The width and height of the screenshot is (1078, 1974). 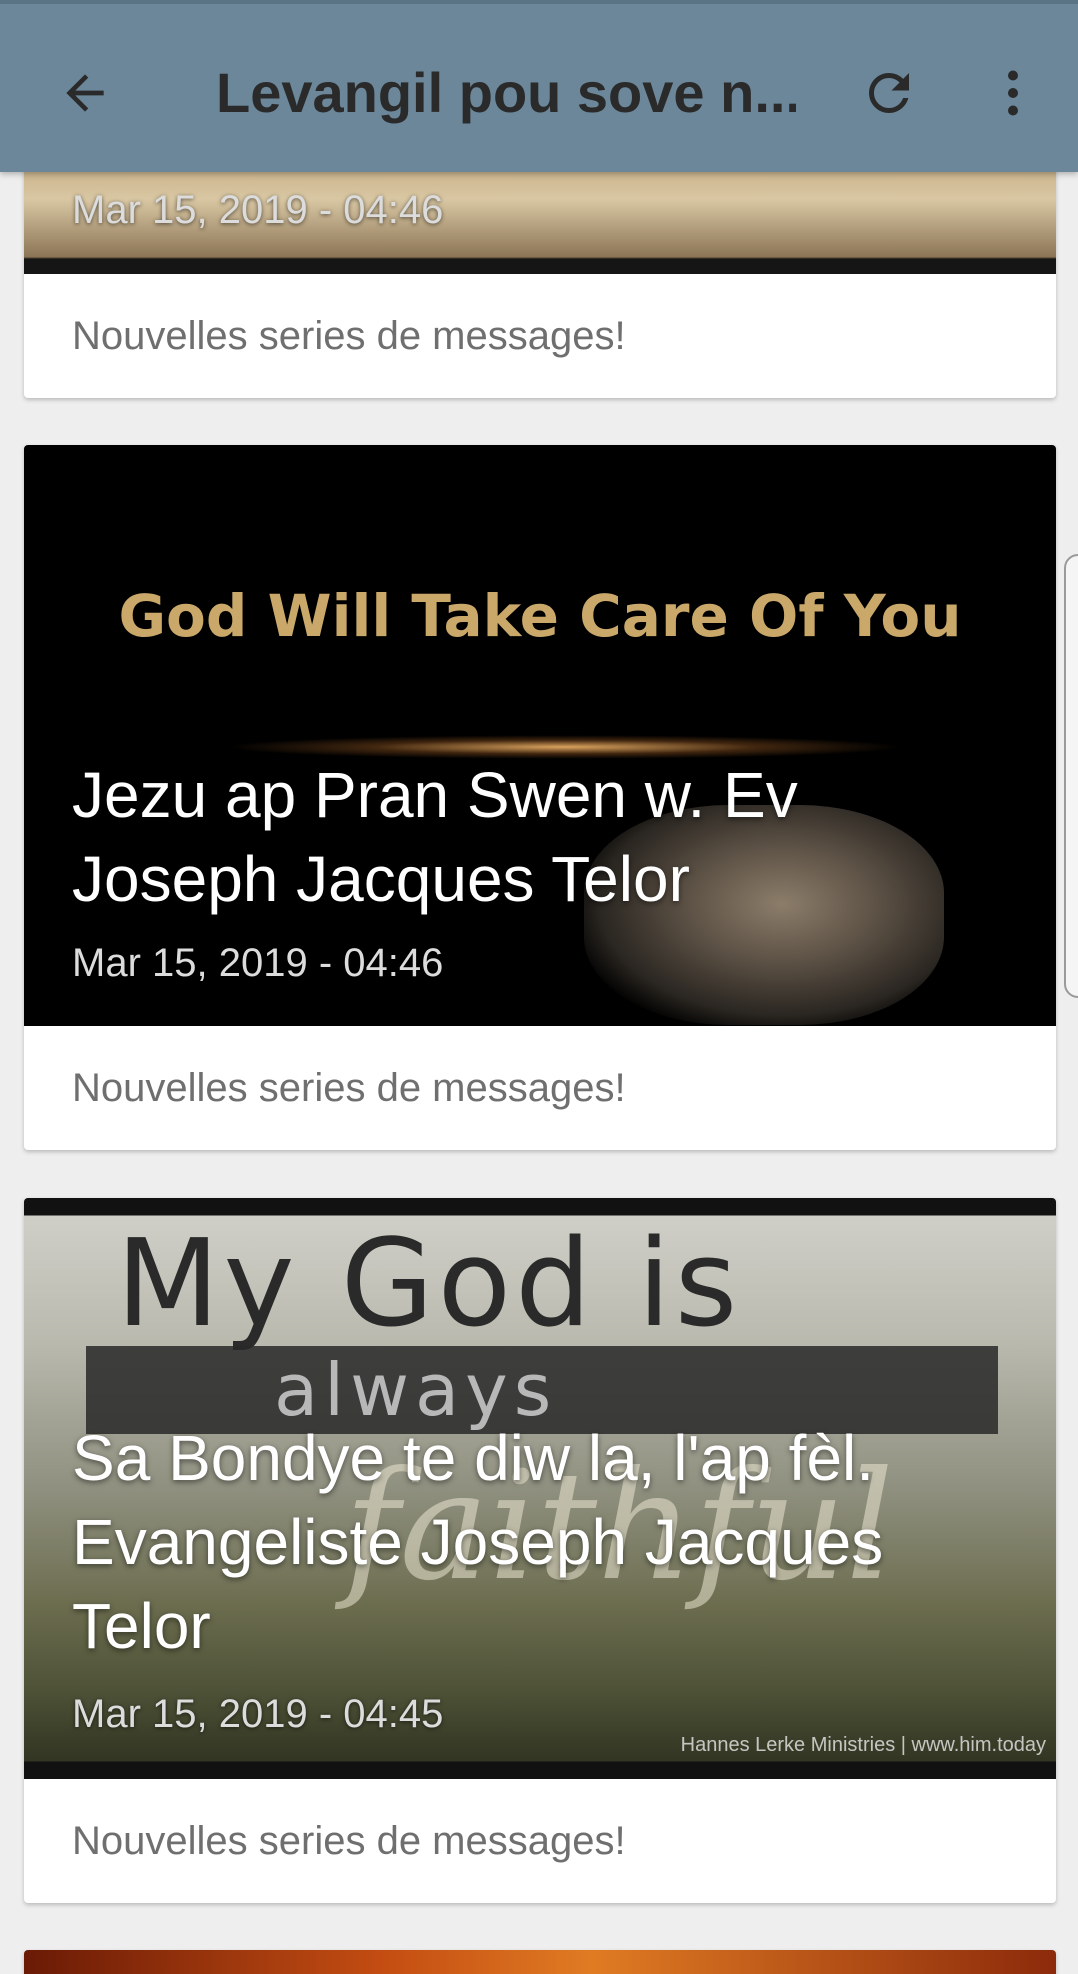 I want to click on refresh-icon, so click(x=889, y=93).